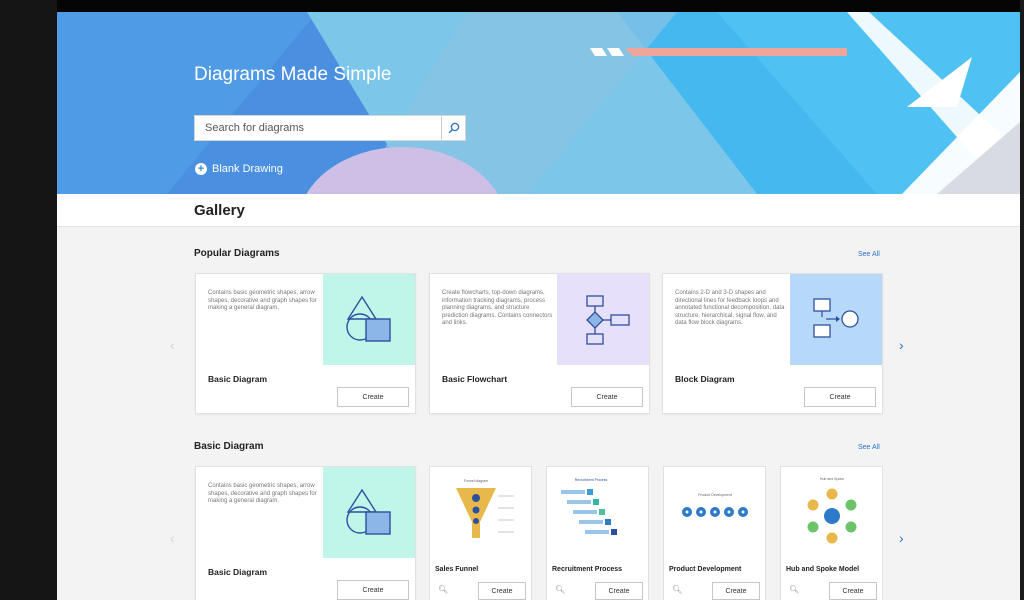 This screenshot has width=1024, height=600. What do you see at coordinates (869, 254) in the screenshot?
I see `popular-see-all-link: See All` at bounding box center [869, 254].